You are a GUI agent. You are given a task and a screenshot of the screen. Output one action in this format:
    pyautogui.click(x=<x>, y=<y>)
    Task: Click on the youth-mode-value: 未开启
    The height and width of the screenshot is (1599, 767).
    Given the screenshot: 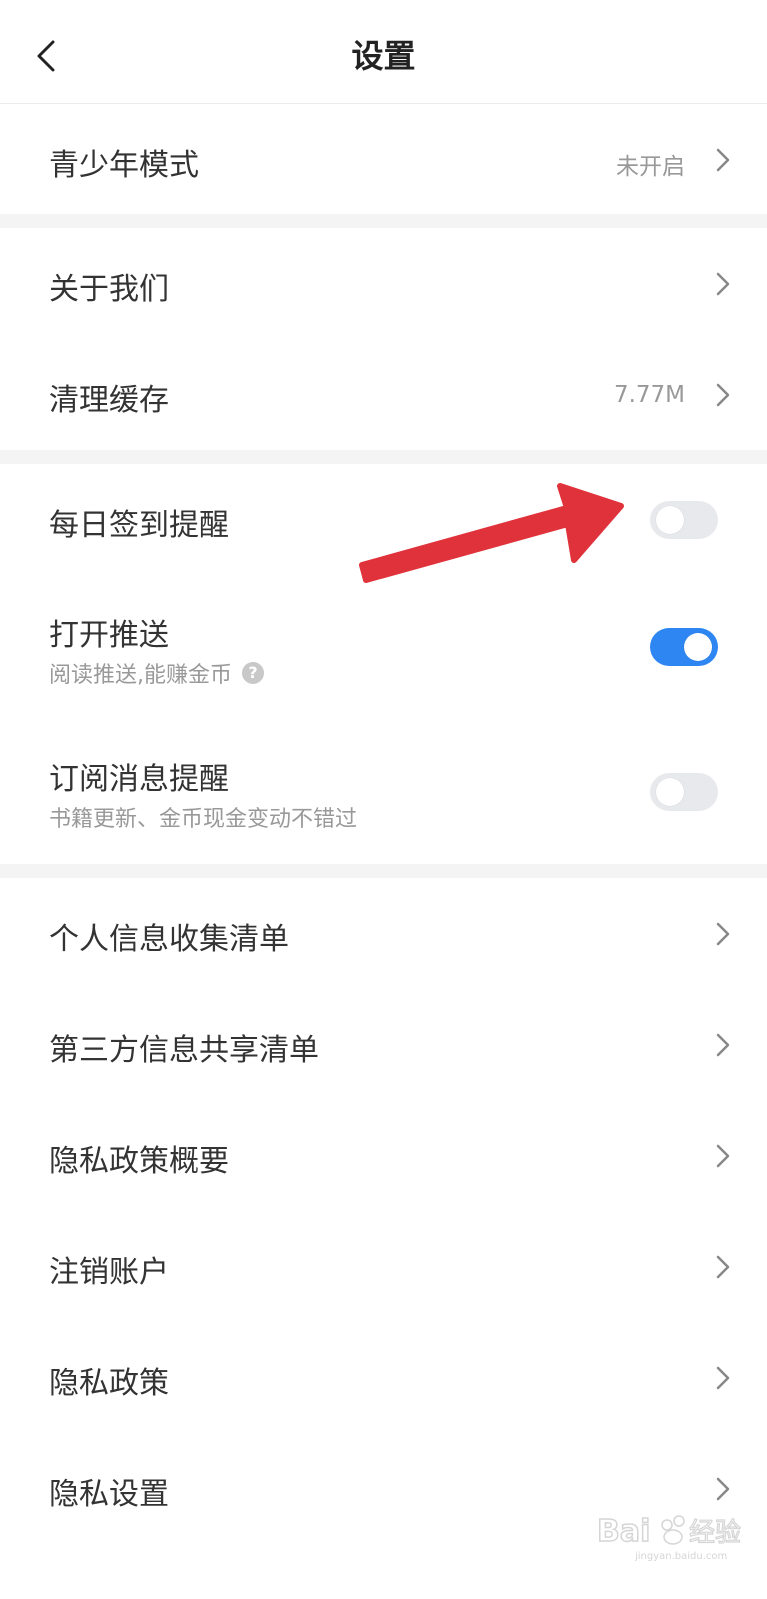 What is the action you would take?
    pyautogui.click(x=650, y=167)
    